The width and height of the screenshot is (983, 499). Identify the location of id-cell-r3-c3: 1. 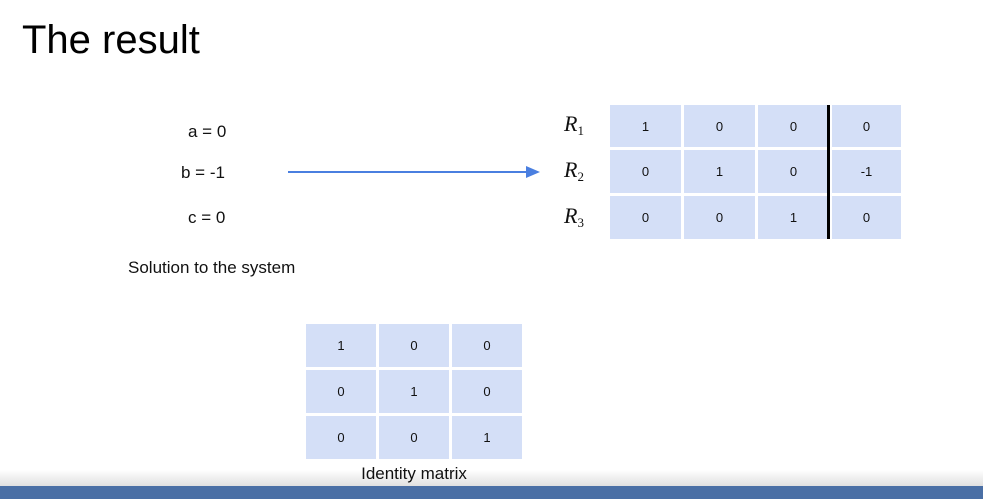
(487, 437).